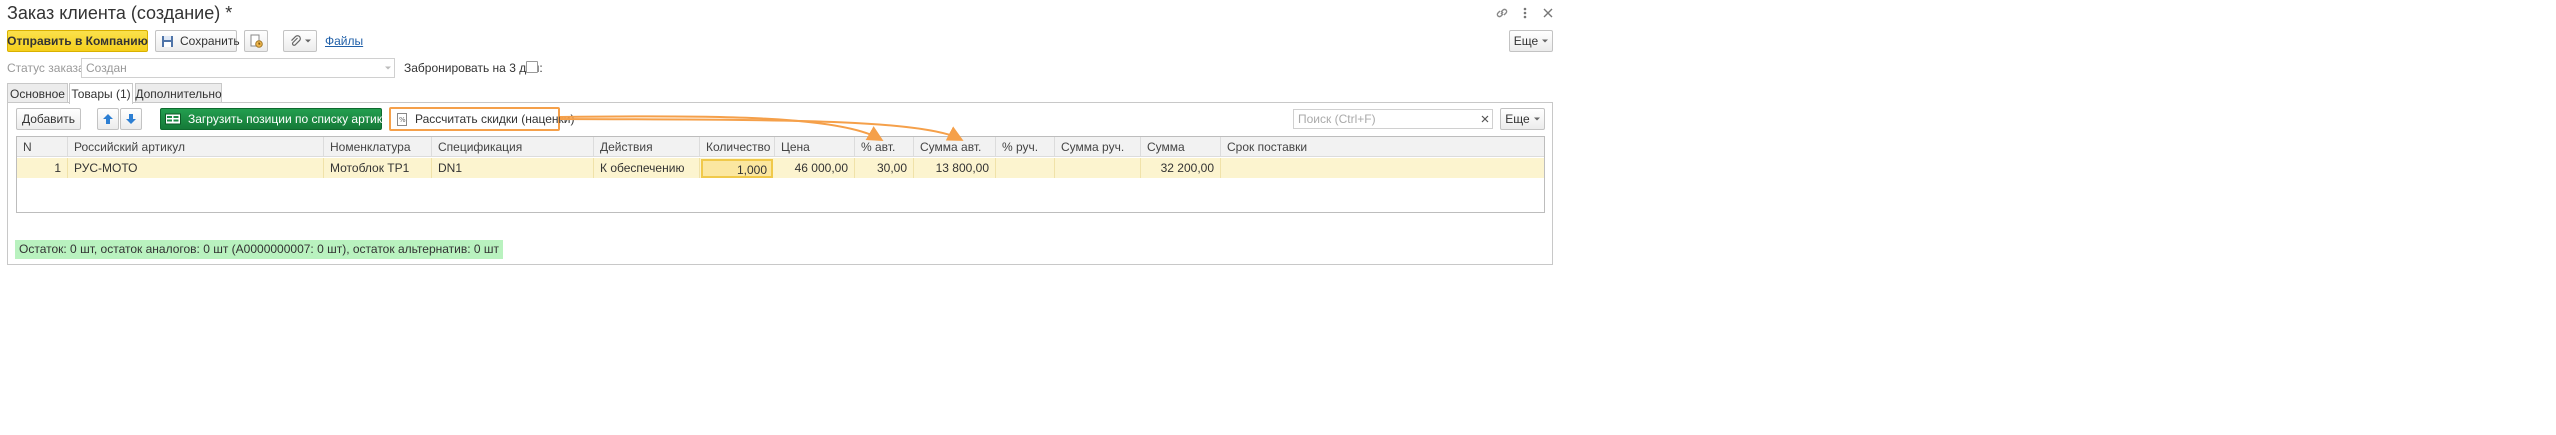 This screenshot has width=2556, height=435. Describe the element at coordinates (737, 168) in the screenshot. I see `cell-qty: 1,000` at that location.